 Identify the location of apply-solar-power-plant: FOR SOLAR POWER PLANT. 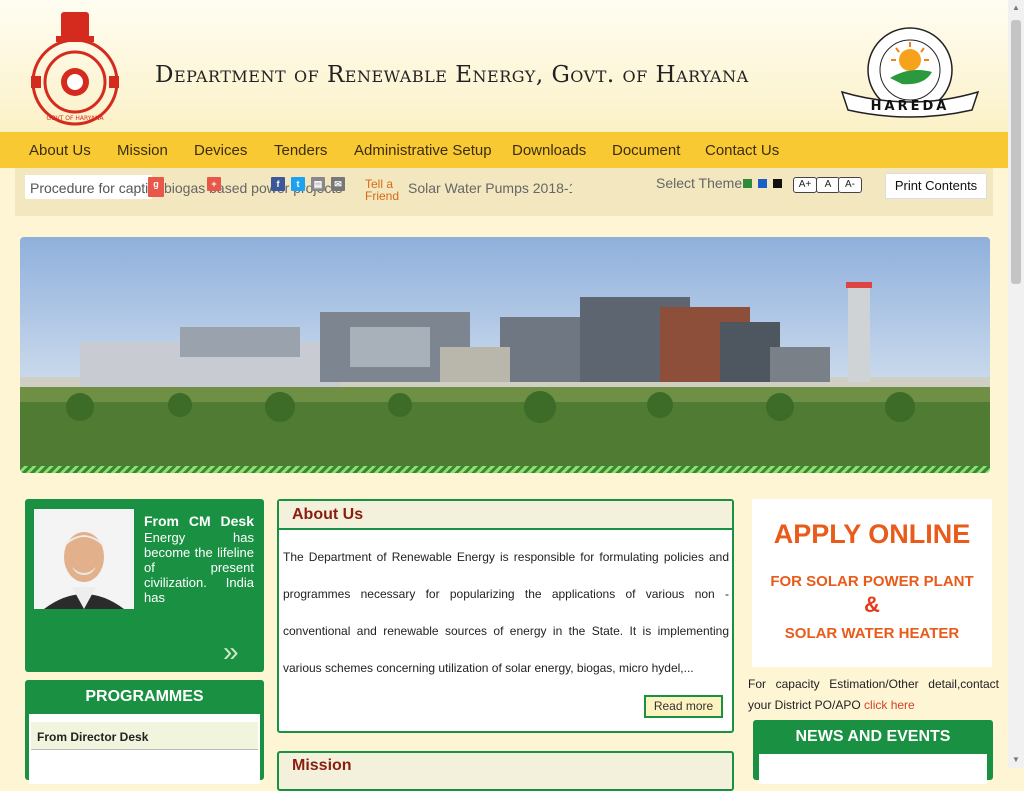
(872, 581).